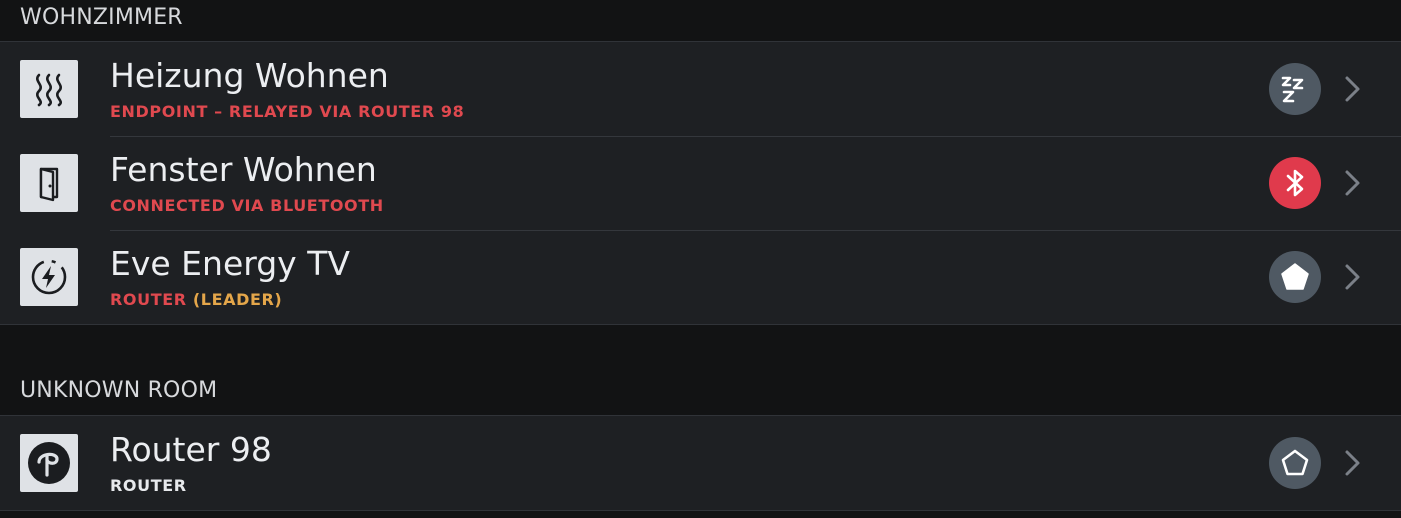 This screenshot has height=518, width=1401. What do you see at coordinates (119, 390) in the screenshot?
I see `section-header-unknown-room: UNKNOWN ROOM` at bounding box center [119, 390].